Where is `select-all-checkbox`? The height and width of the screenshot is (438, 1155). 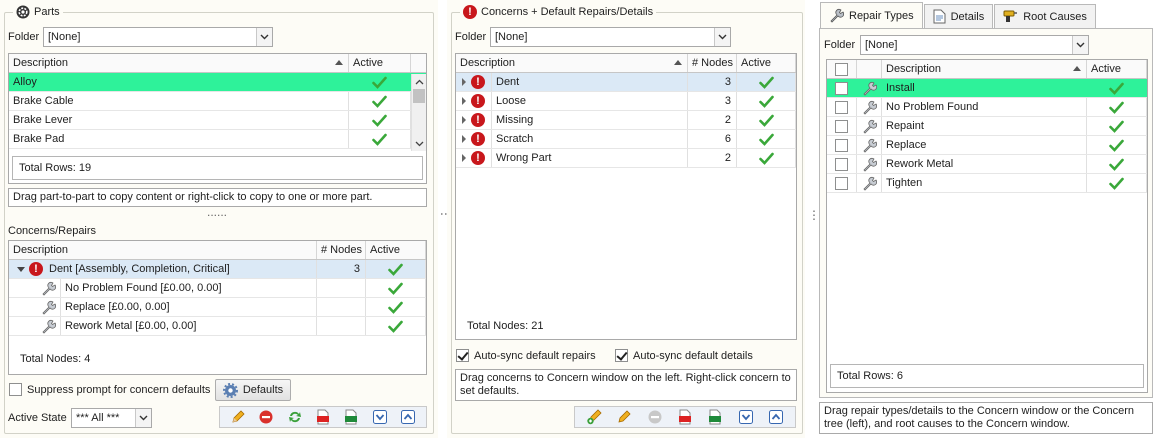 select-all-checkbox is located at coordinates (841, 69).